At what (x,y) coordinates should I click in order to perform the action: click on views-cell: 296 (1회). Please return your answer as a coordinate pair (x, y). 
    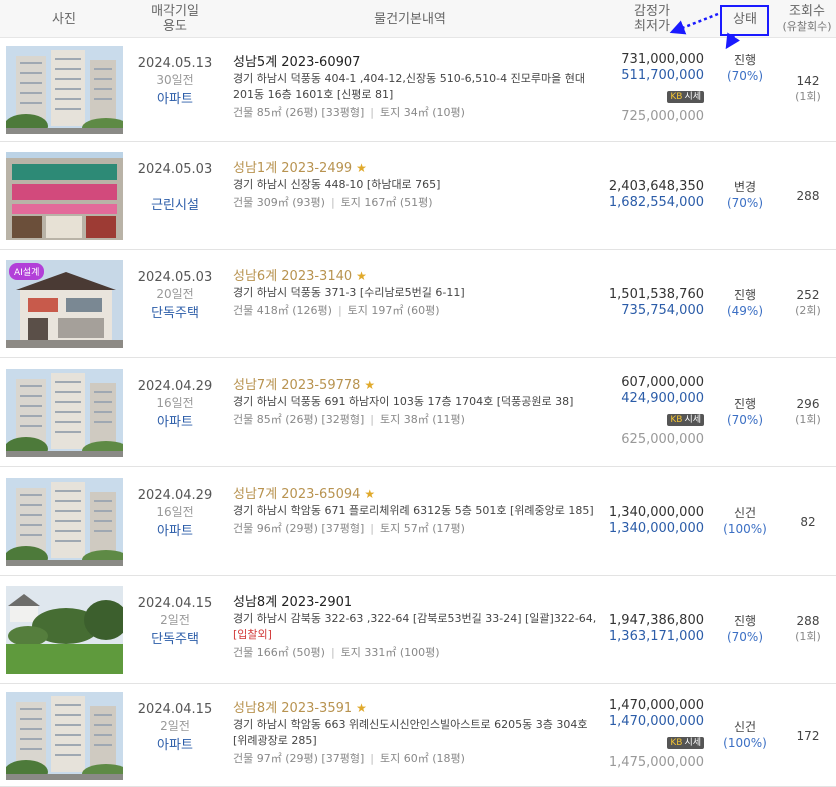
    Looking at the image, I should click on (808, 412).